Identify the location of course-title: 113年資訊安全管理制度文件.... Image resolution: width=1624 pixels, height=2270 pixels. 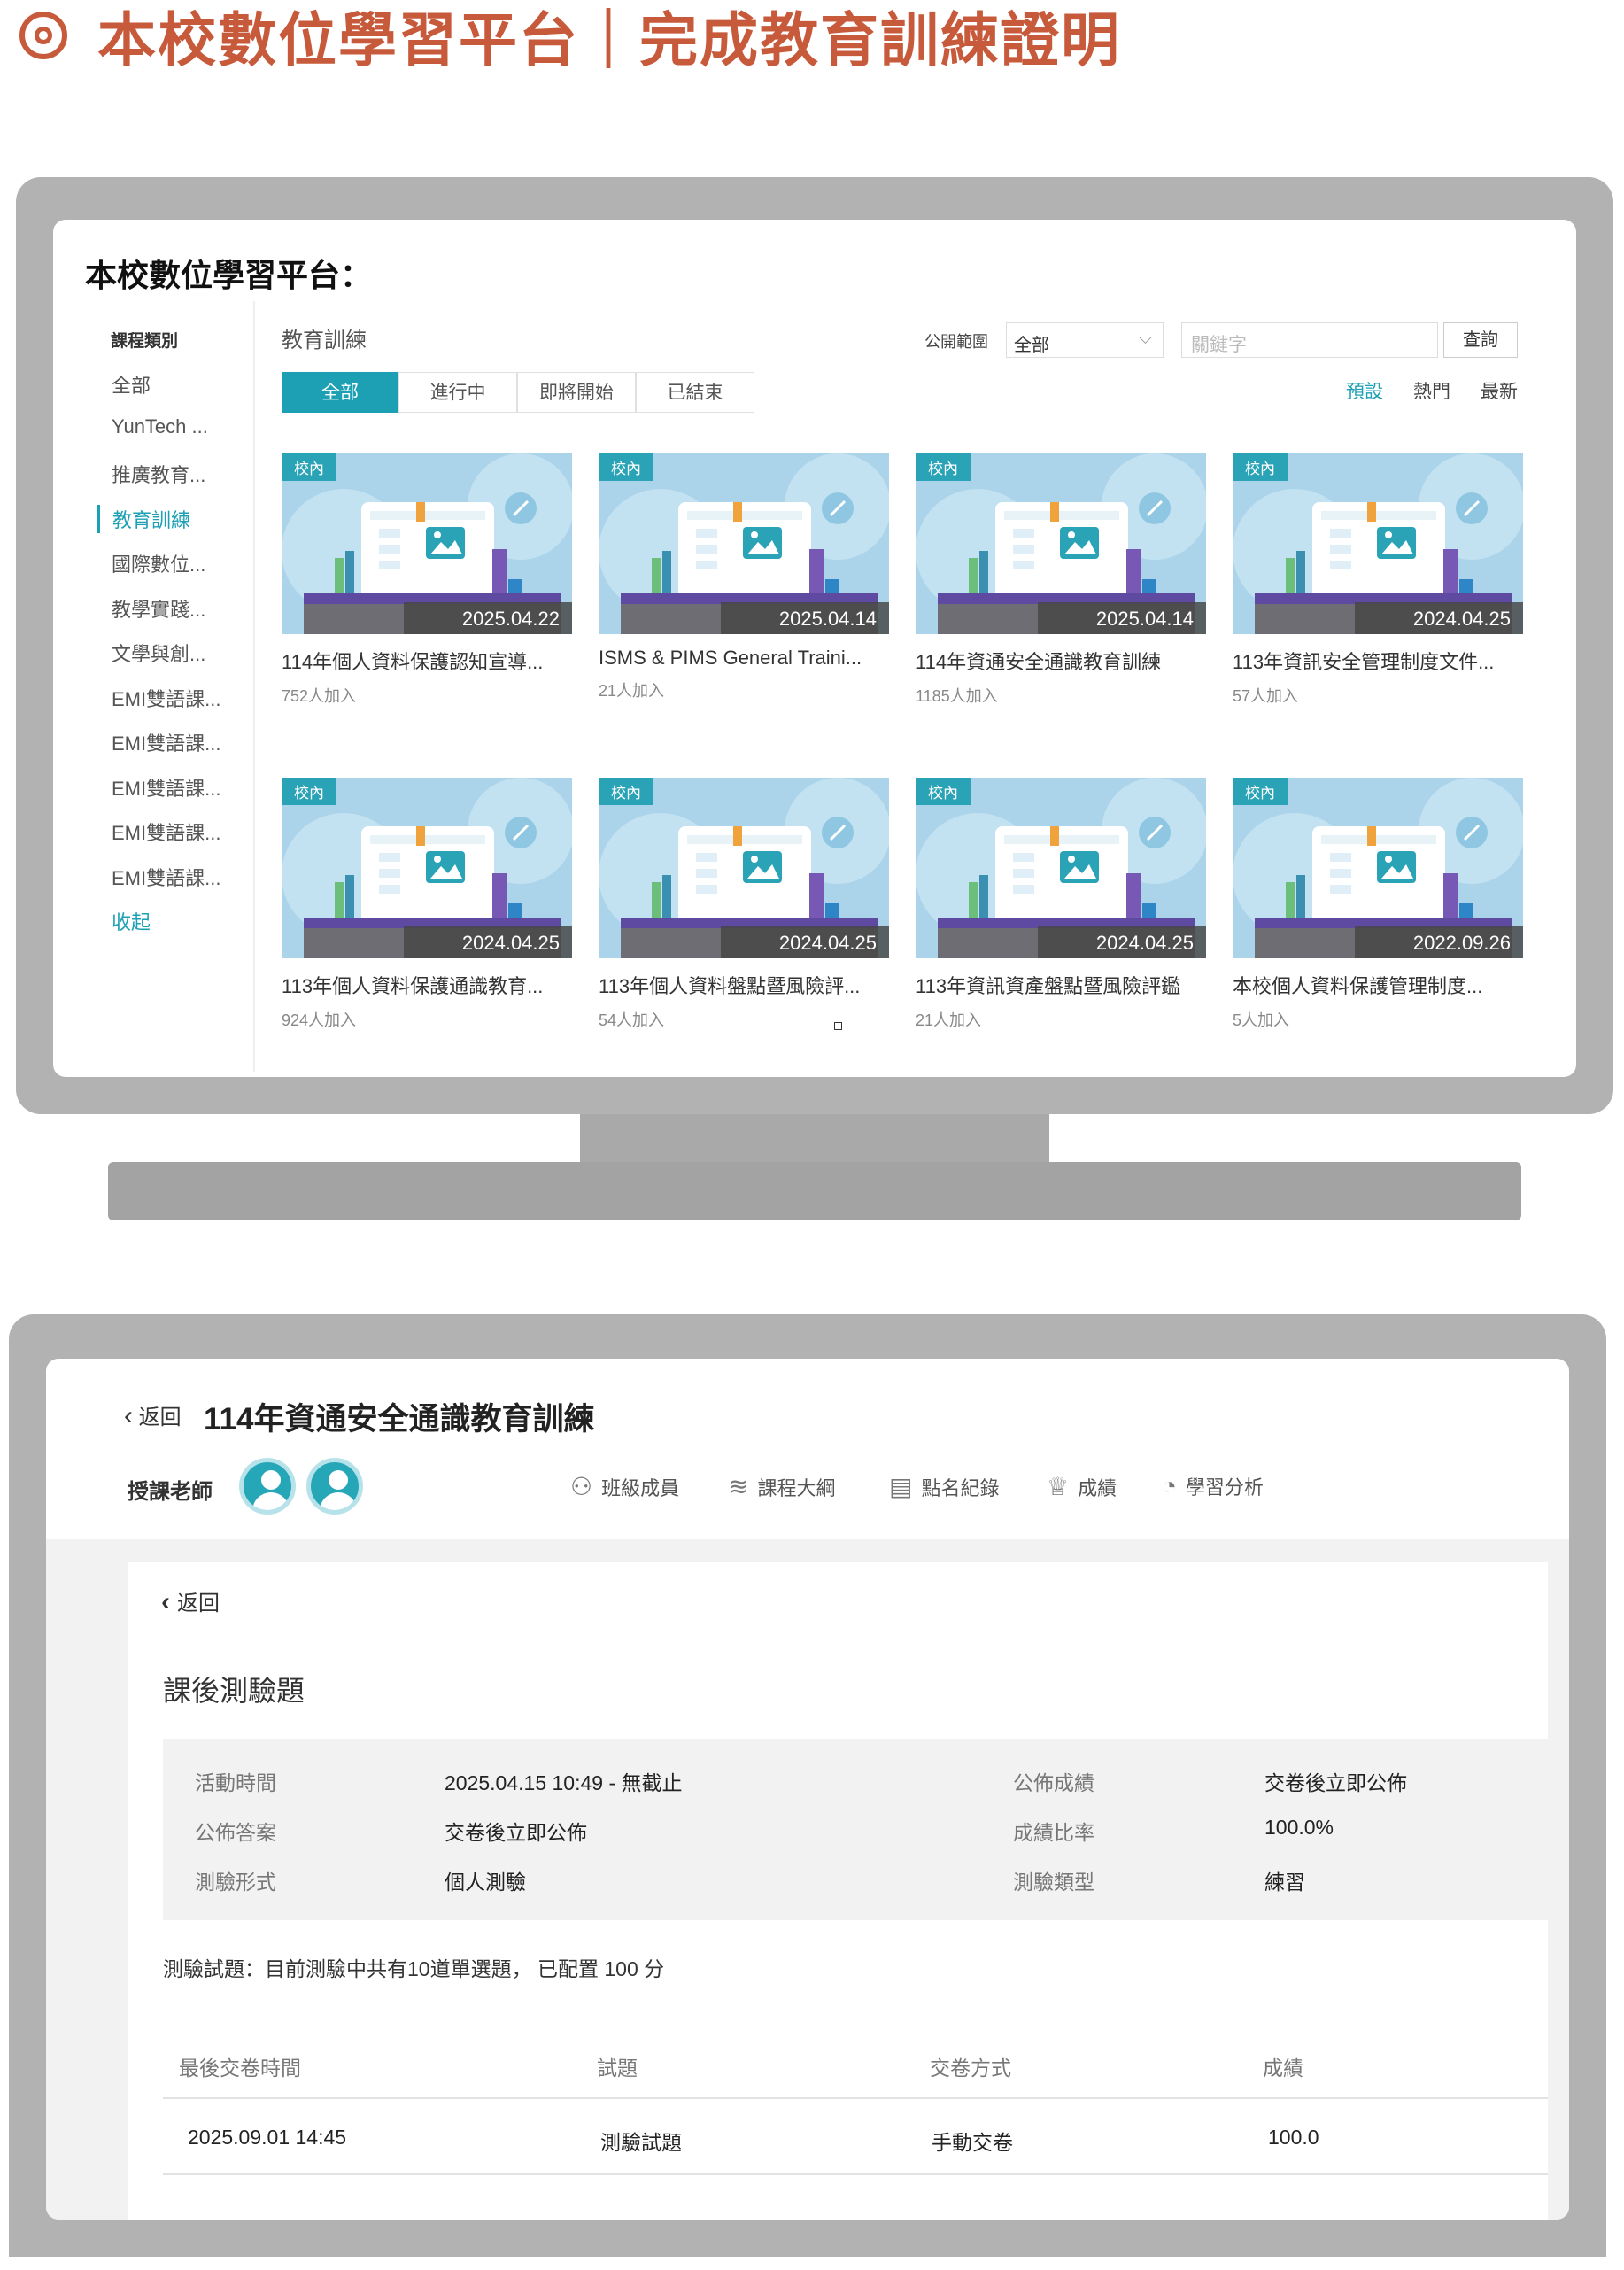
(1378, 661).